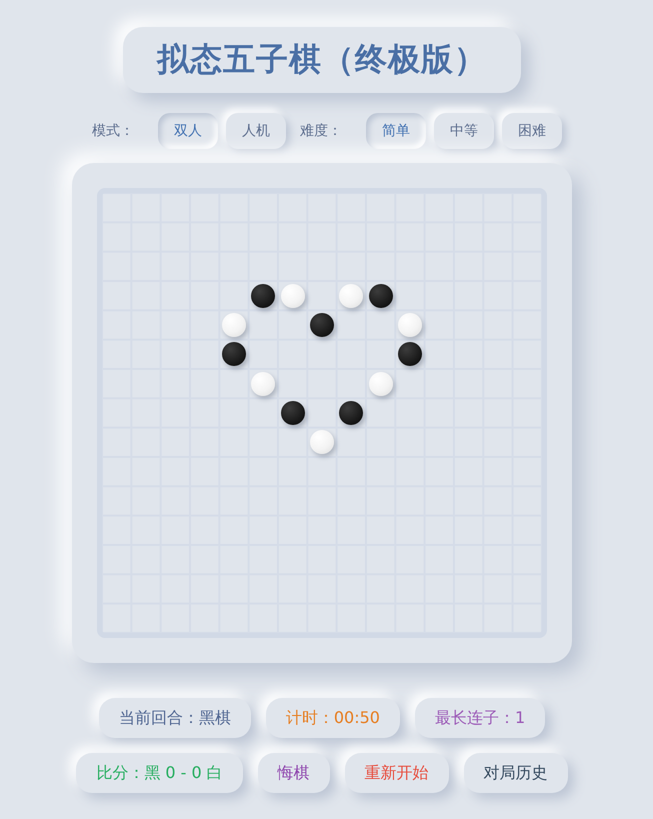 The image size is (653, 819). Describe the element at coordinates (159, 773) in the screenshot. I see `score-status: 比分：黑 0 - 0 白` at that location.